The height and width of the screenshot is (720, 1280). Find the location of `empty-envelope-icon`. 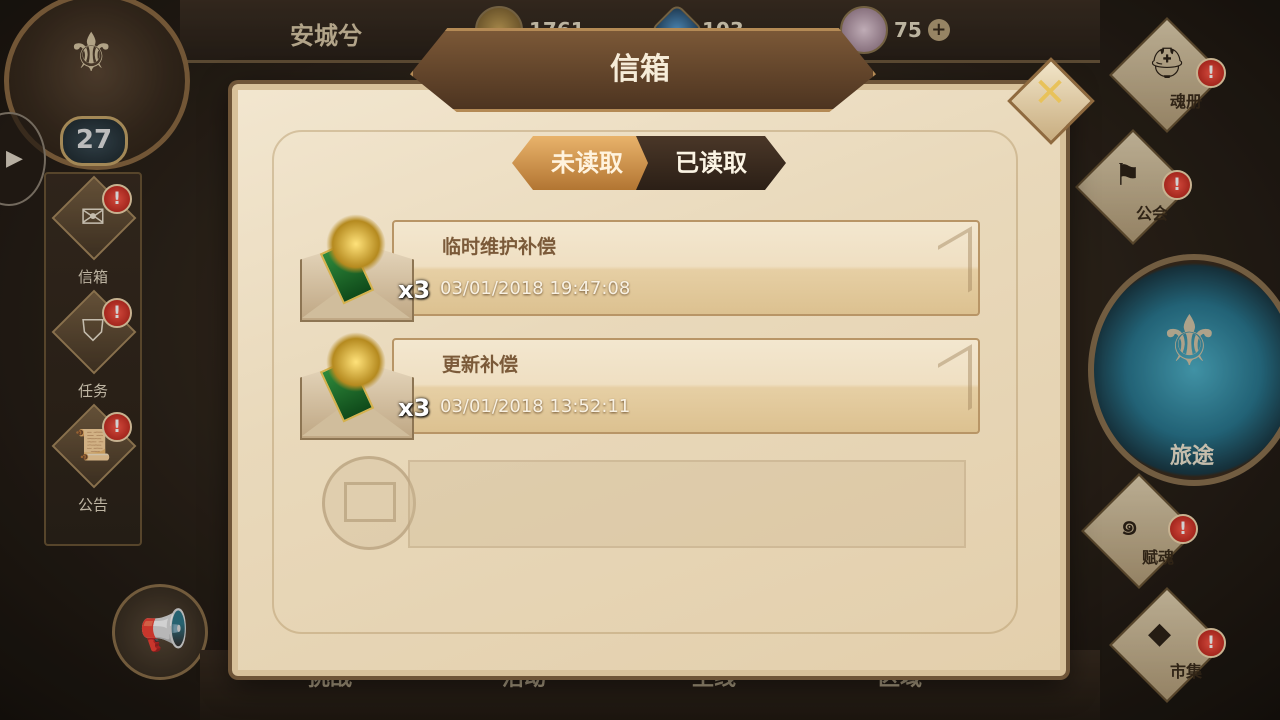

empty-envelope-icon is located at coordinates (370, 502).